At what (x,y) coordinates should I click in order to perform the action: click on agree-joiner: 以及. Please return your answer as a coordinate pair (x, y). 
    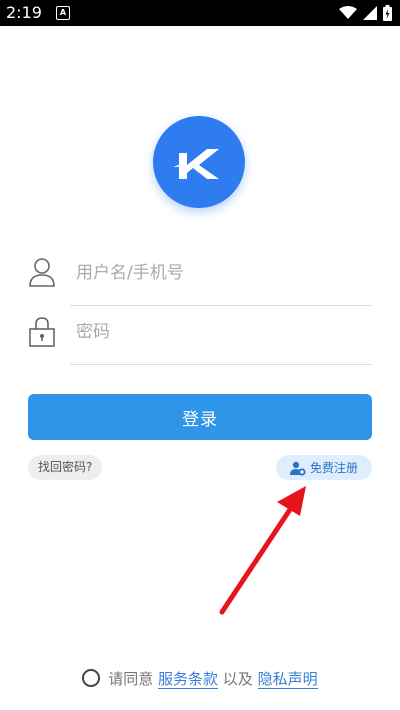
    Looking at the image, I should click on (237, 679).